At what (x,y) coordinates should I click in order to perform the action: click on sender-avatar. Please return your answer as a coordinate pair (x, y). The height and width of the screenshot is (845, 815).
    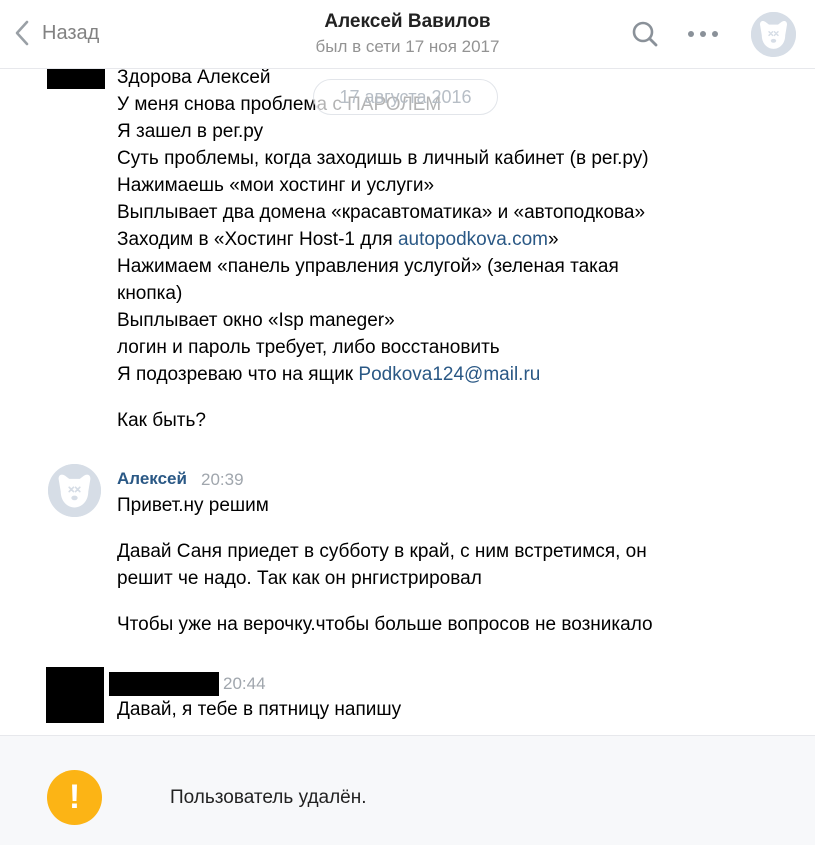
    Looking at the image, I should click on (74, 490).